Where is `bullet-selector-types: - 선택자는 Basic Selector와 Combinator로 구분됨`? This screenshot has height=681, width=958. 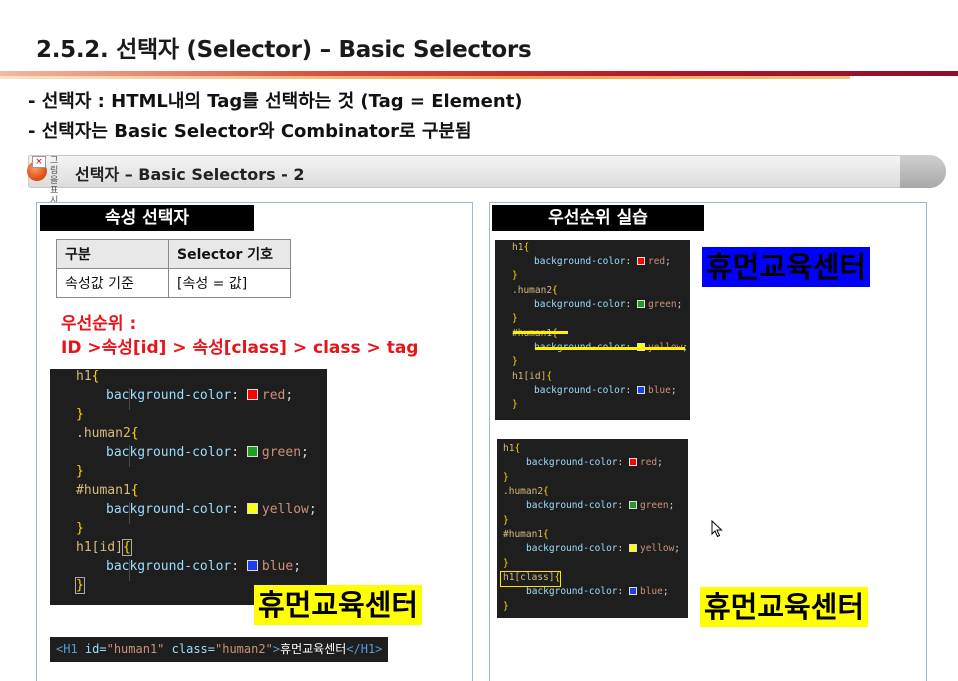 bullet-selector-types: - 선택자는 Basic Selector와 Combinator로 구분됨 is located at coordinates (250, 131).